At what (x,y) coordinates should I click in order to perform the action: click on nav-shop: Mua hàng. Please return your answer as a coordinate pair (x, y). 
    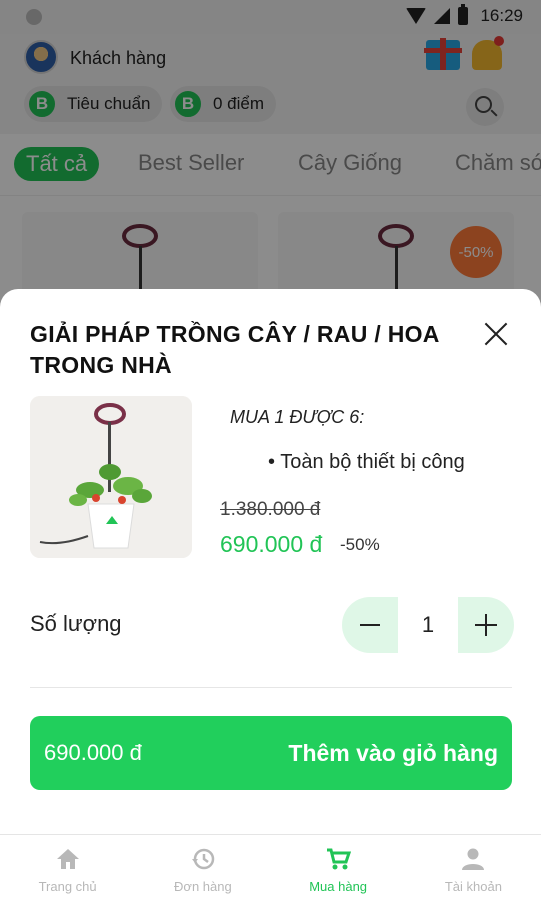
    Looking at the image, I should click on (338, 867).